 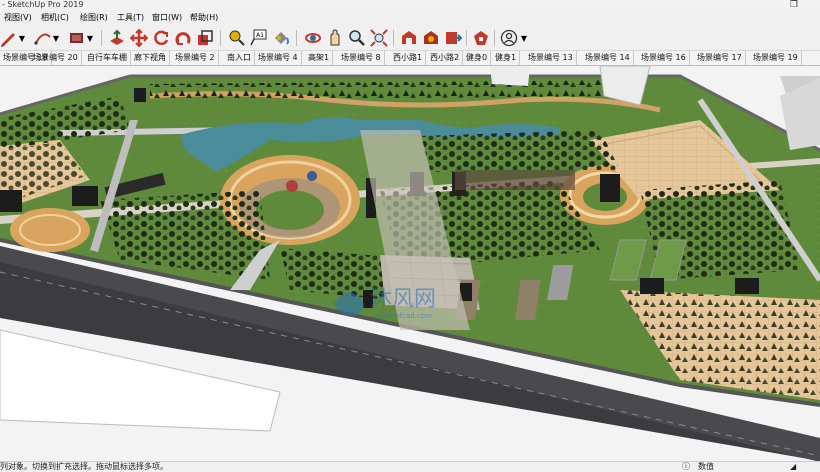 What do you see at coordinates (9, 38) in the screenshot?
I see `pencil-icon` at bounding box center [9, 38].